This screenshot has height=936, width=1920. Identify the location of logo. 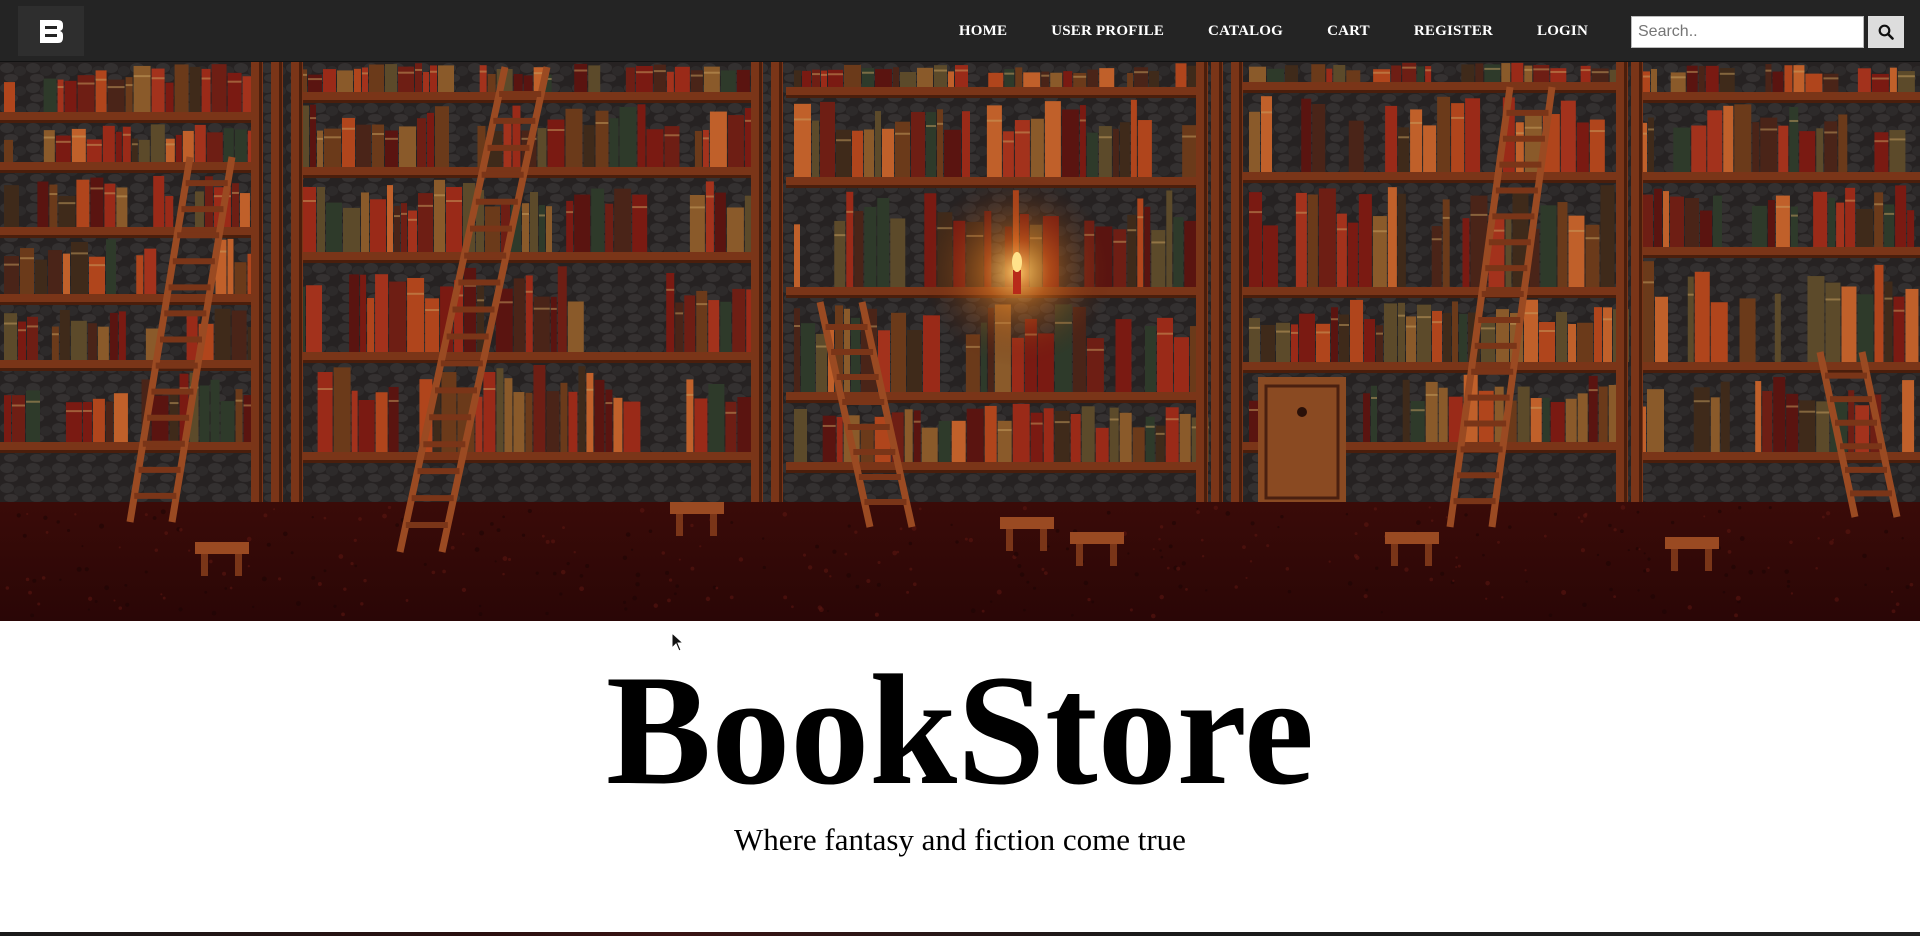
(51, 31).